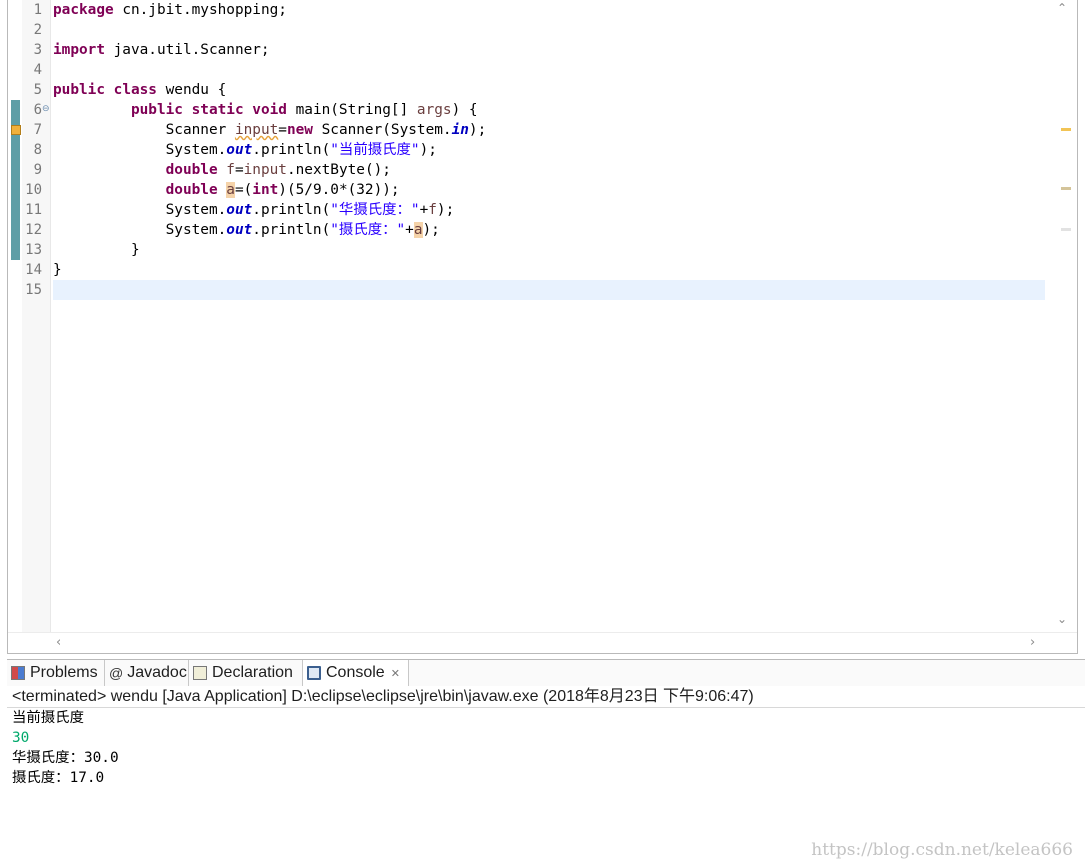 This screenshot has height=868, width=1085. What do you see at coordinates (65, 758) in the screenshot?
I see `console-output-line: 华摄氏度：30.0` at bounding box center [65, 758].